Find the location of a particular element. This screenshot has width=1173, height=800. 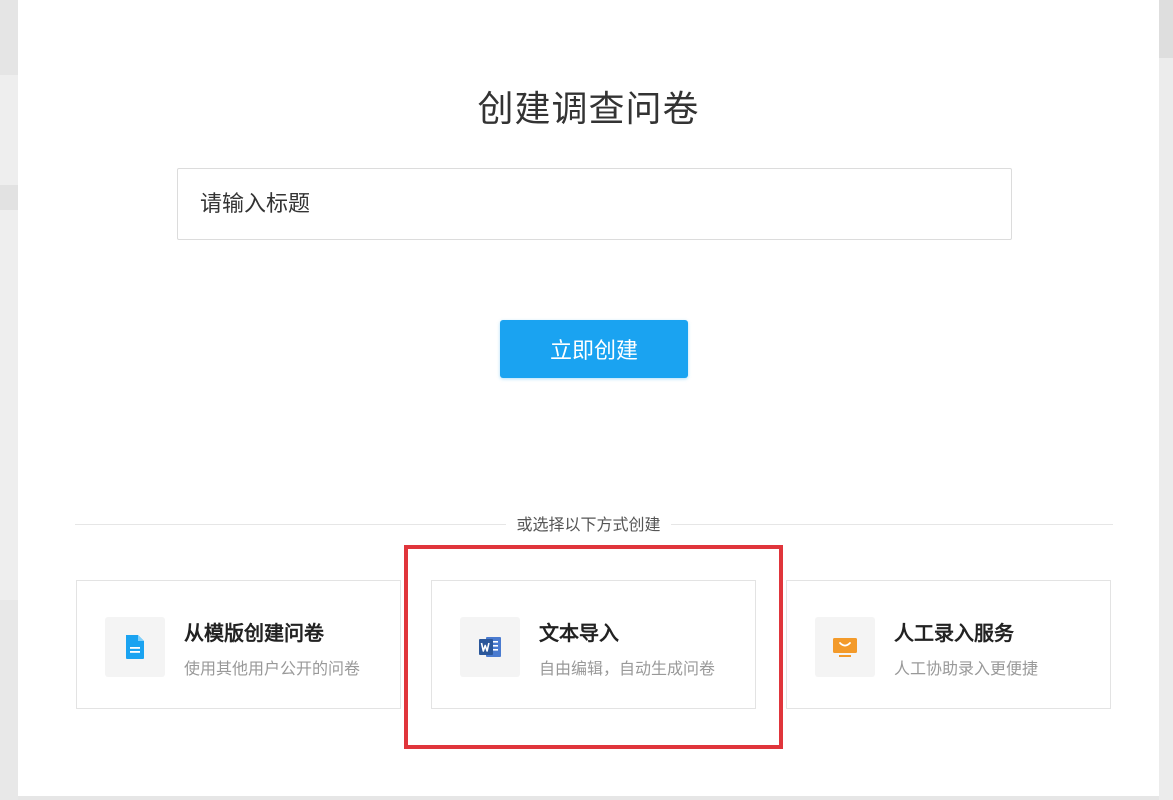

survey-title-input is located at coordinates (594, 204).